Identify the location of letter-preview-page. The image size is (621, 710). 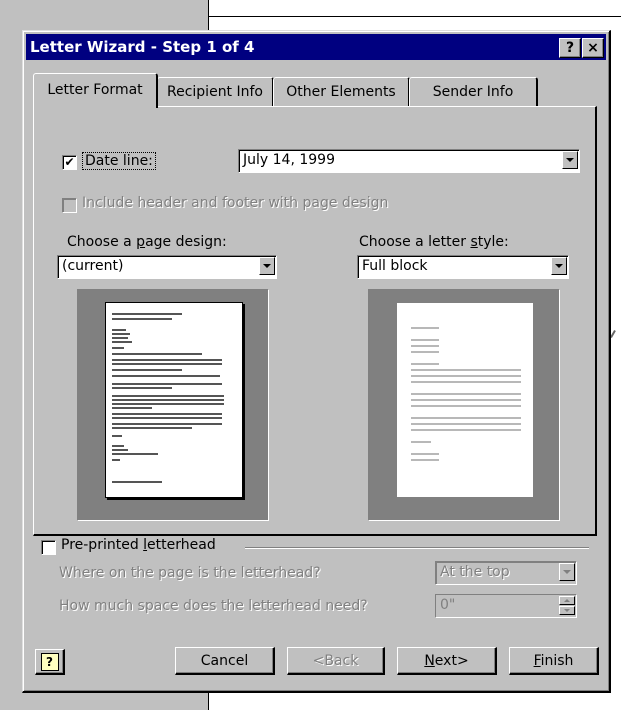
(174, 400).